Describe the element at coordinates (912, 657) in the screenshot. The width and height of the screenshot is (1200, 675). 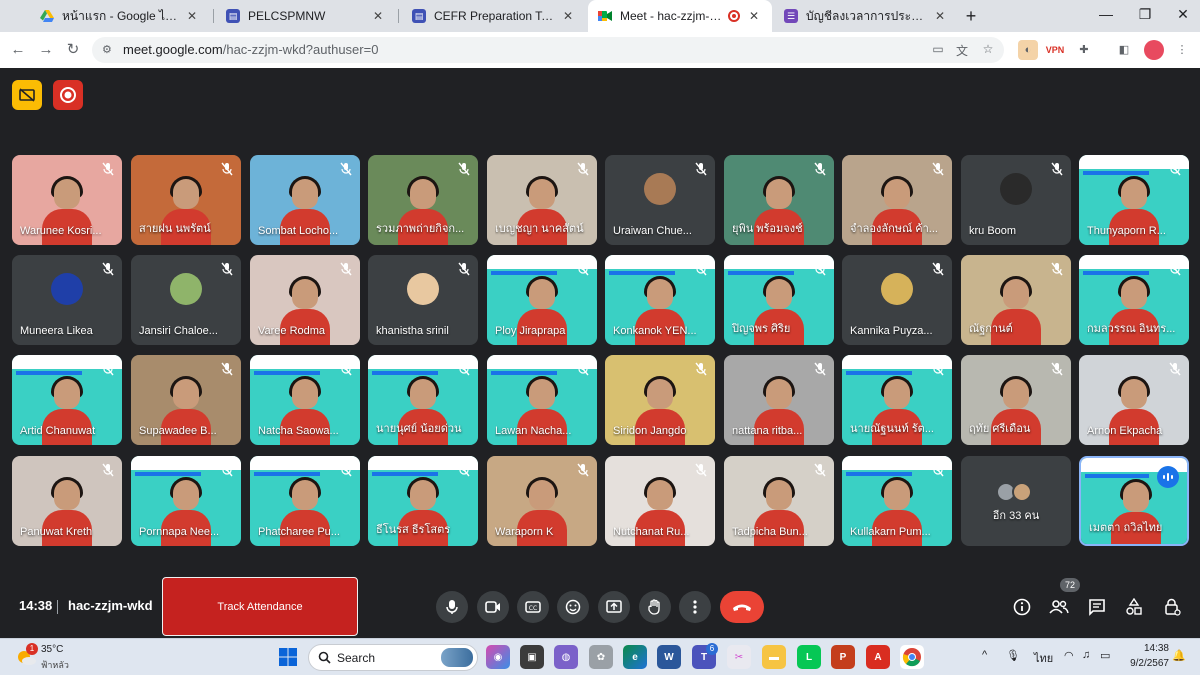
I see `chrome-icon` at that location.